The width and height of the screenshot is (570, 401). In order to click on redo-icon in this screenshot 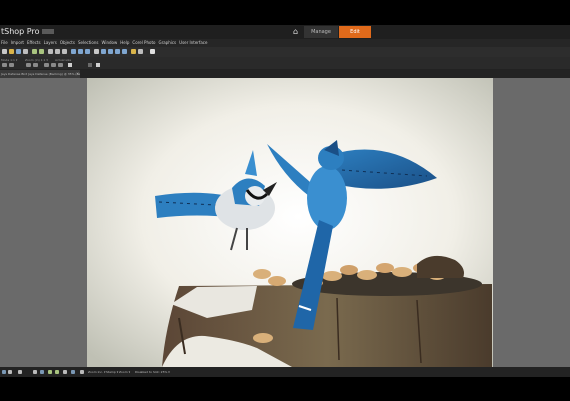, I will do `click(41, 51)`.